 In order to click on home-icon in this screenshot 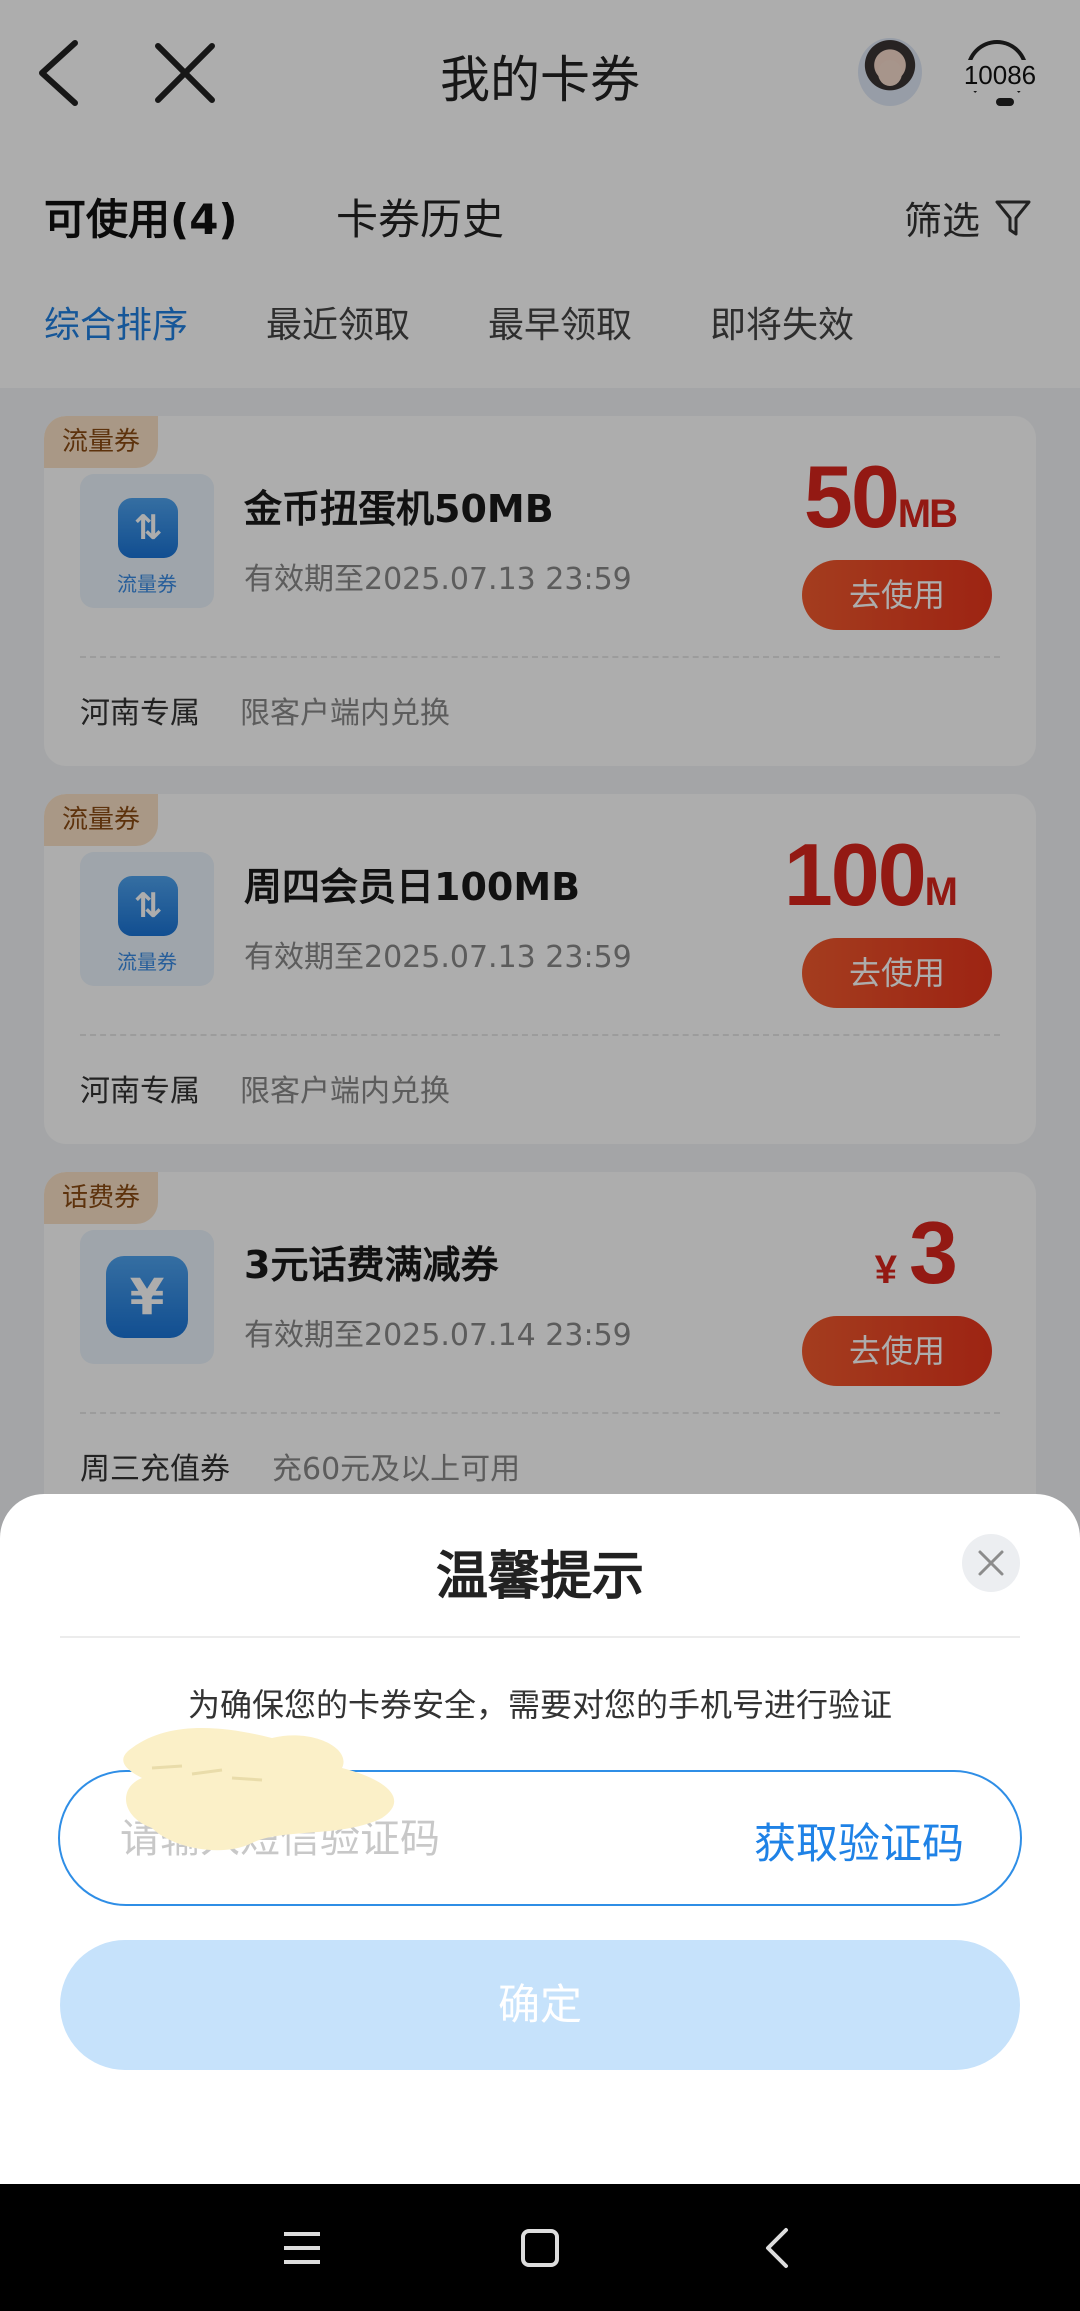, I will do `click(540, 2248)`.